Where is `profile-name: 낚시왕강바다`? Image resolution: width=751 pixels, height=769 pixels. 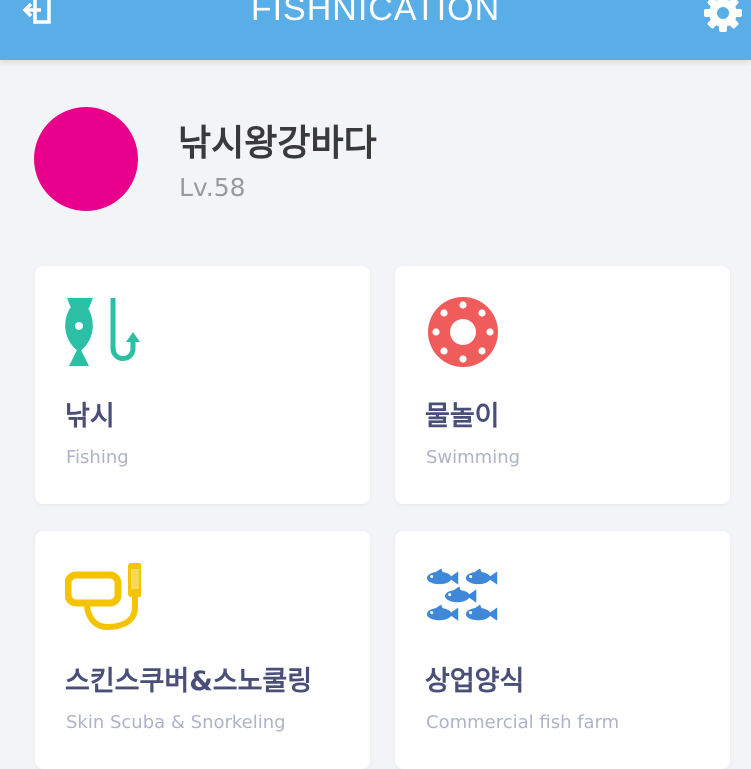 profile-name: 낚시왕강바다 is located at coordinates (277, 143).